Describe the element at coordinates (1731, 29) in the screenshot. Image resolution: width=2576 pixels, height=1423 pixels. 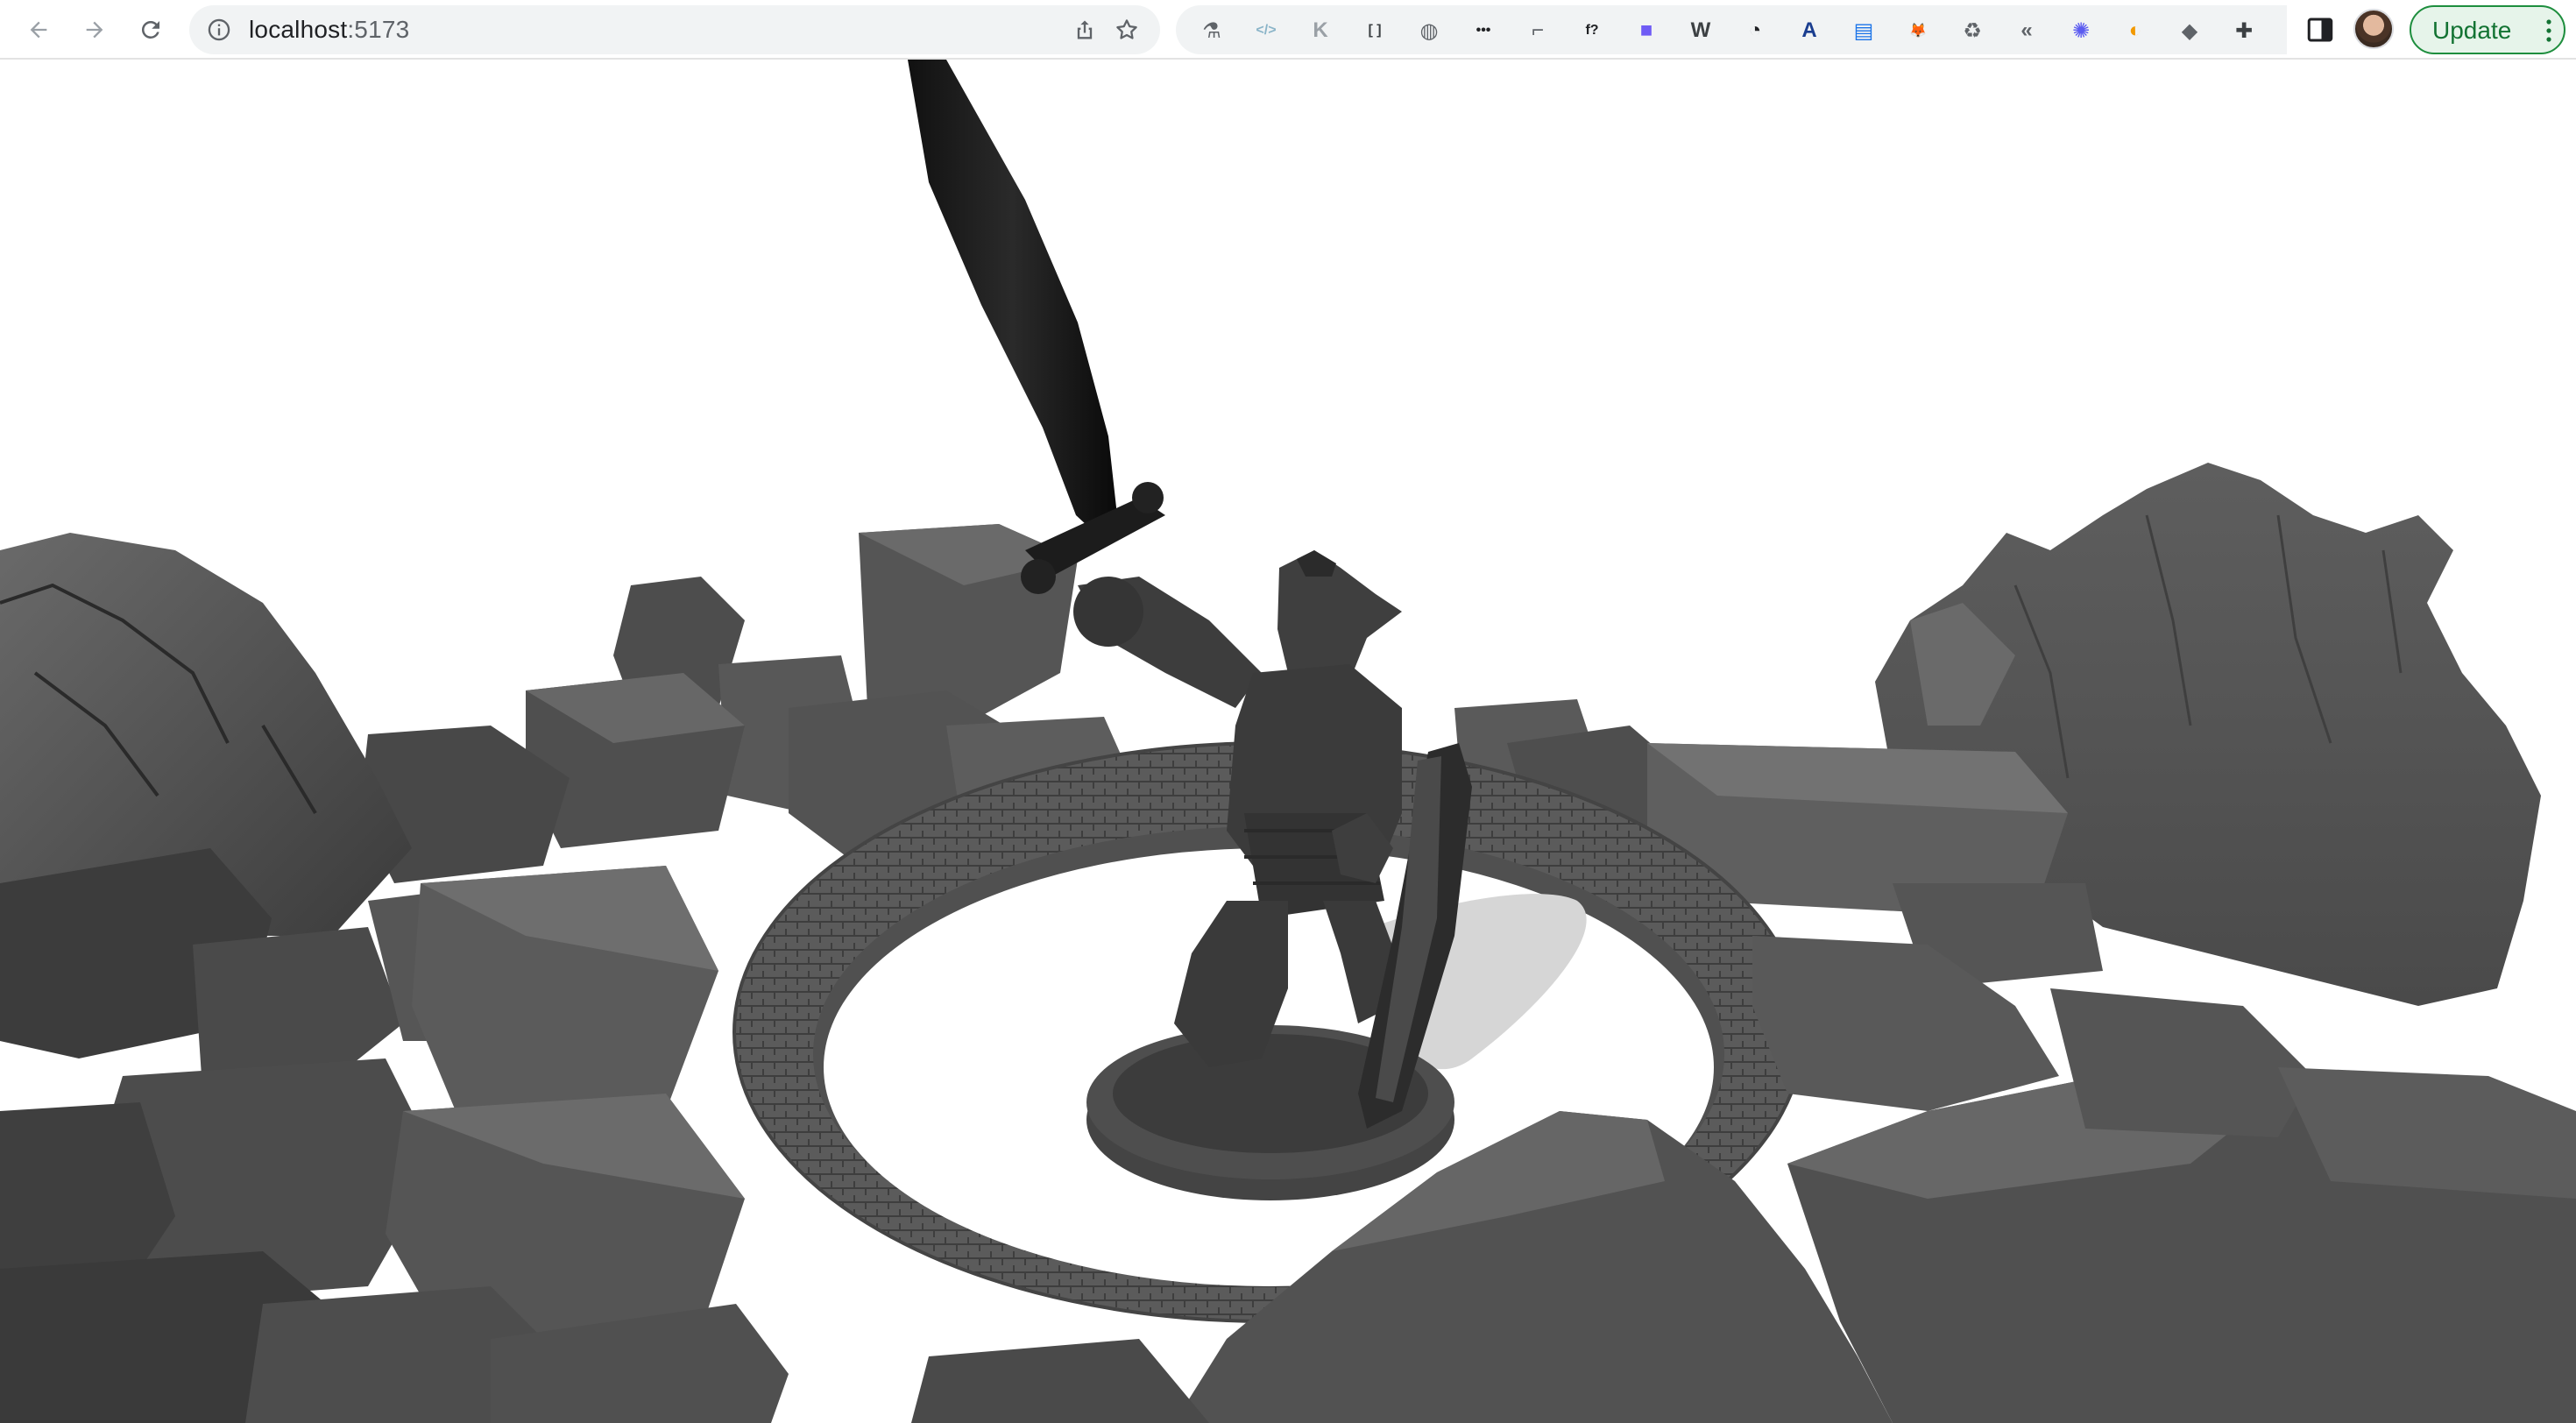
I see `extensions-bar: ⚗ </> K [ ] ◍ ••• ⌐ f? ■ W ◔ A ▤ 🦊 ♻ « ✺ ◐ ◆ ✚` at that location.